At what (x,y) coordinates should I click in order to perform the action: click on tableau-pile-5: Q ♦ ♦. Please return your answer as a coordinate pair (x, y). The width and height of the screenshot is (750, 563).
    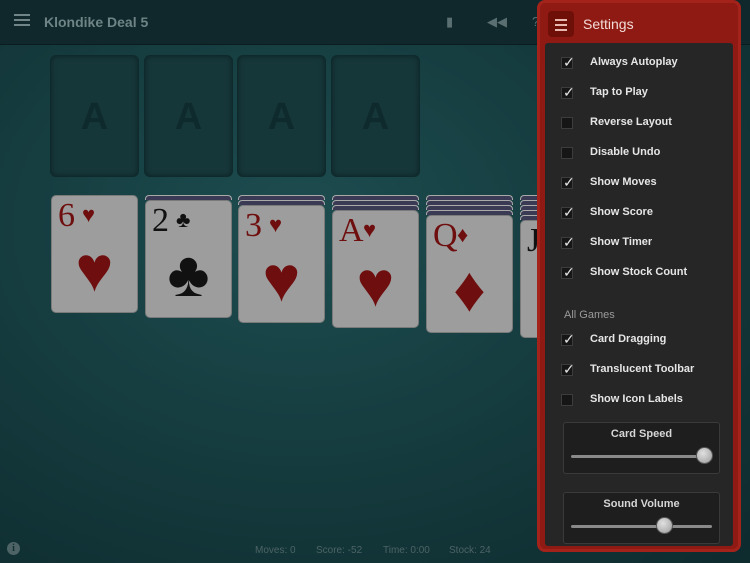
    Looking at the image, I should click on (469, 264).